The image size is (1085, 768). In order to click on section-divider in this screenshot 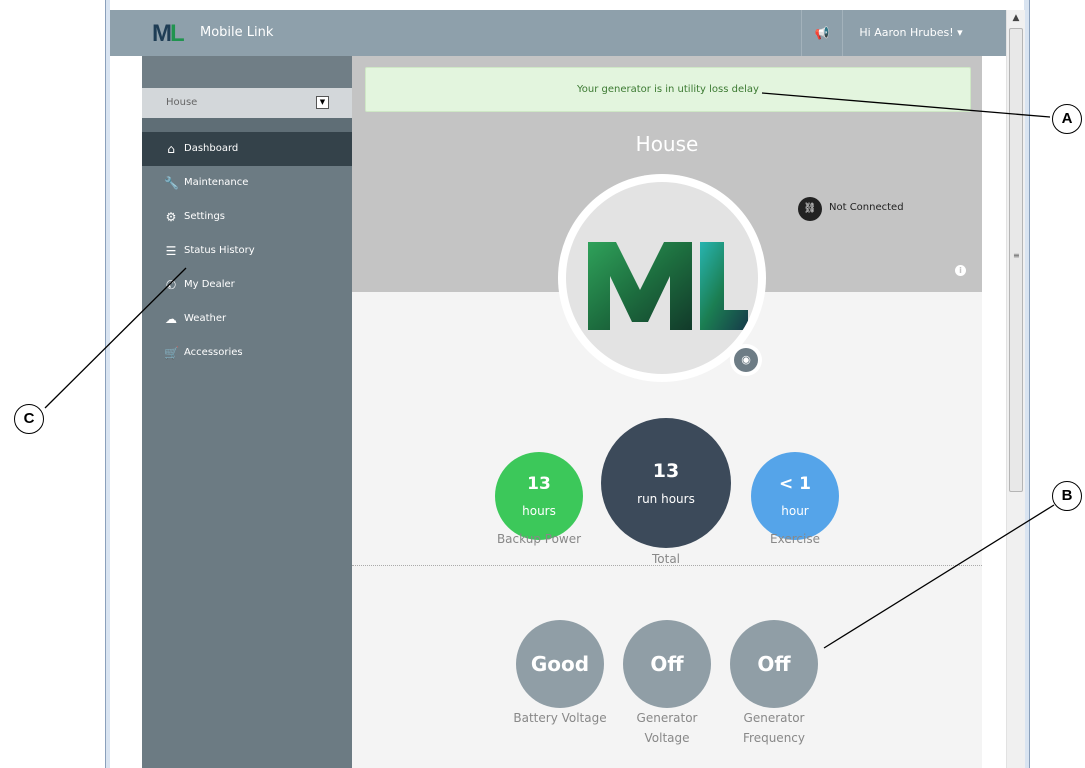, I will do `click(667, 565)`.